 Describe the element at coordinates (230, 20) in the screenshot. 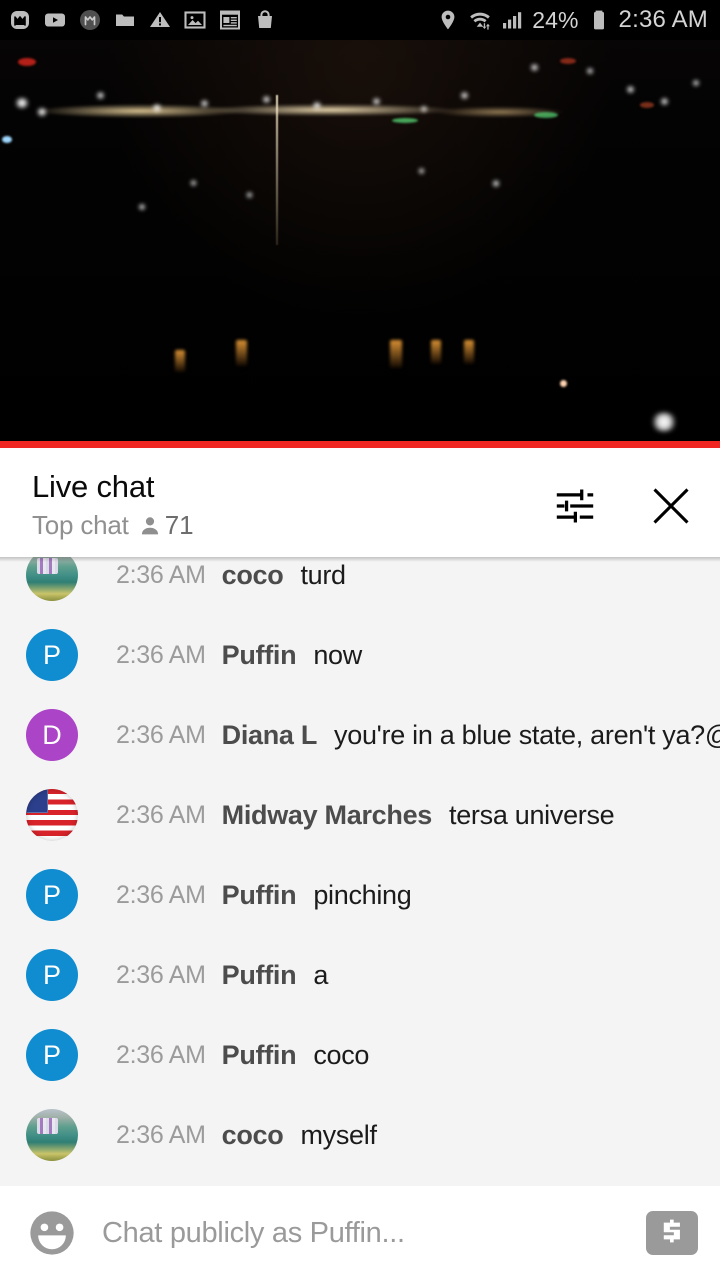

I see `news-icon` at that location.